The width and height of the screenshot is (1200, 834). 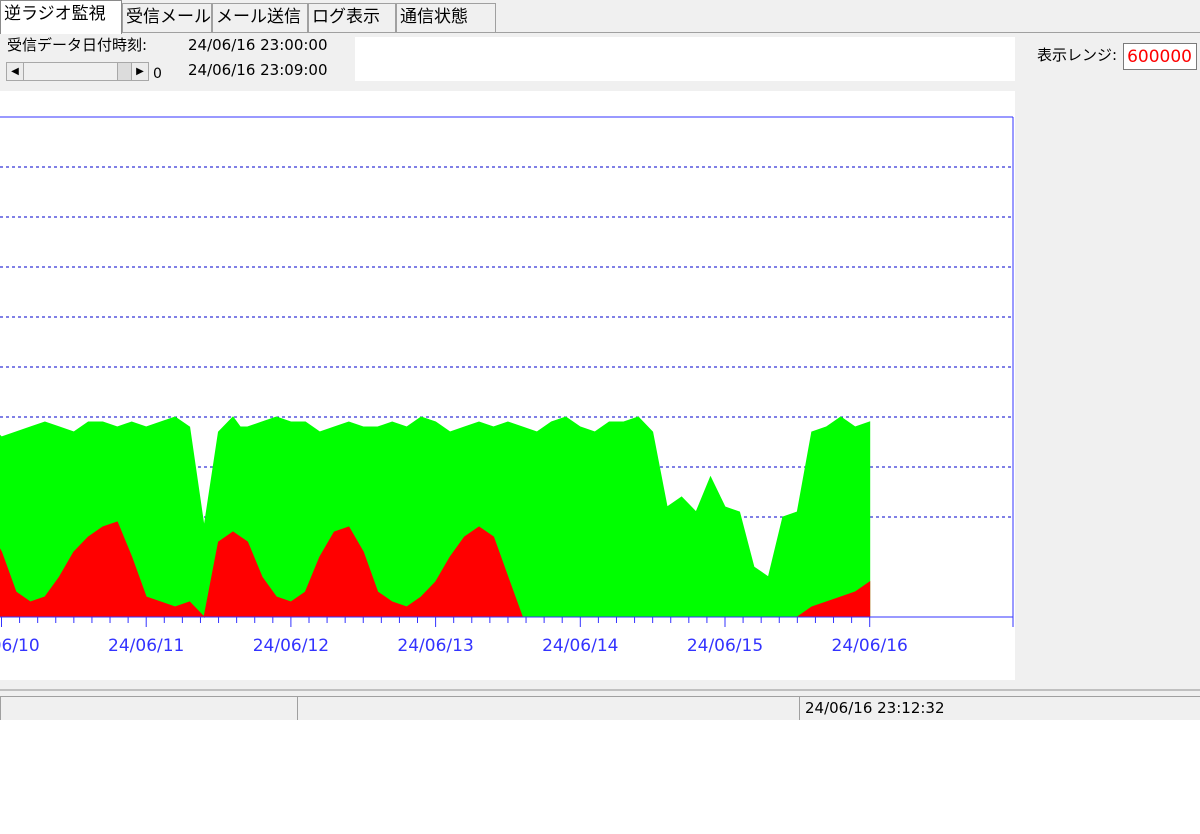 I want to click on x-tick-label-3: 24/06/13, so click(x=435, y=646).